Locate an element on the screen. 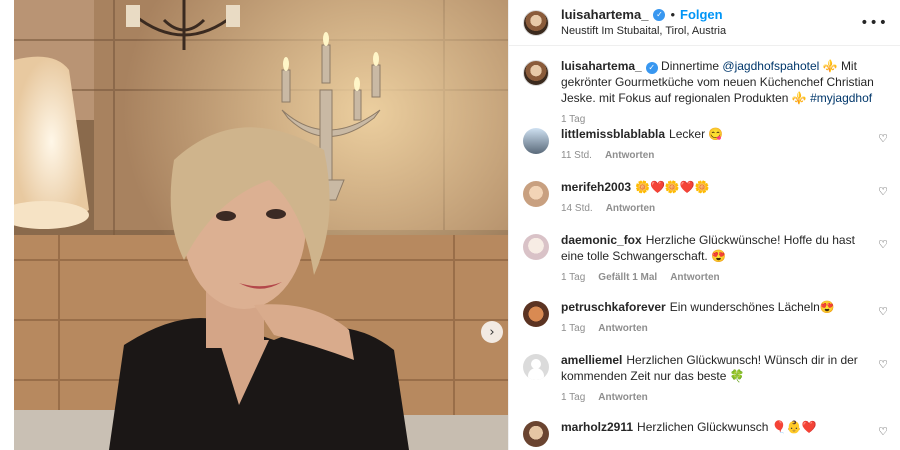 Image resolution: width=900 pixels, height=450 pixels. author-username: luisahartema_ is located at coordinates (604, 15).